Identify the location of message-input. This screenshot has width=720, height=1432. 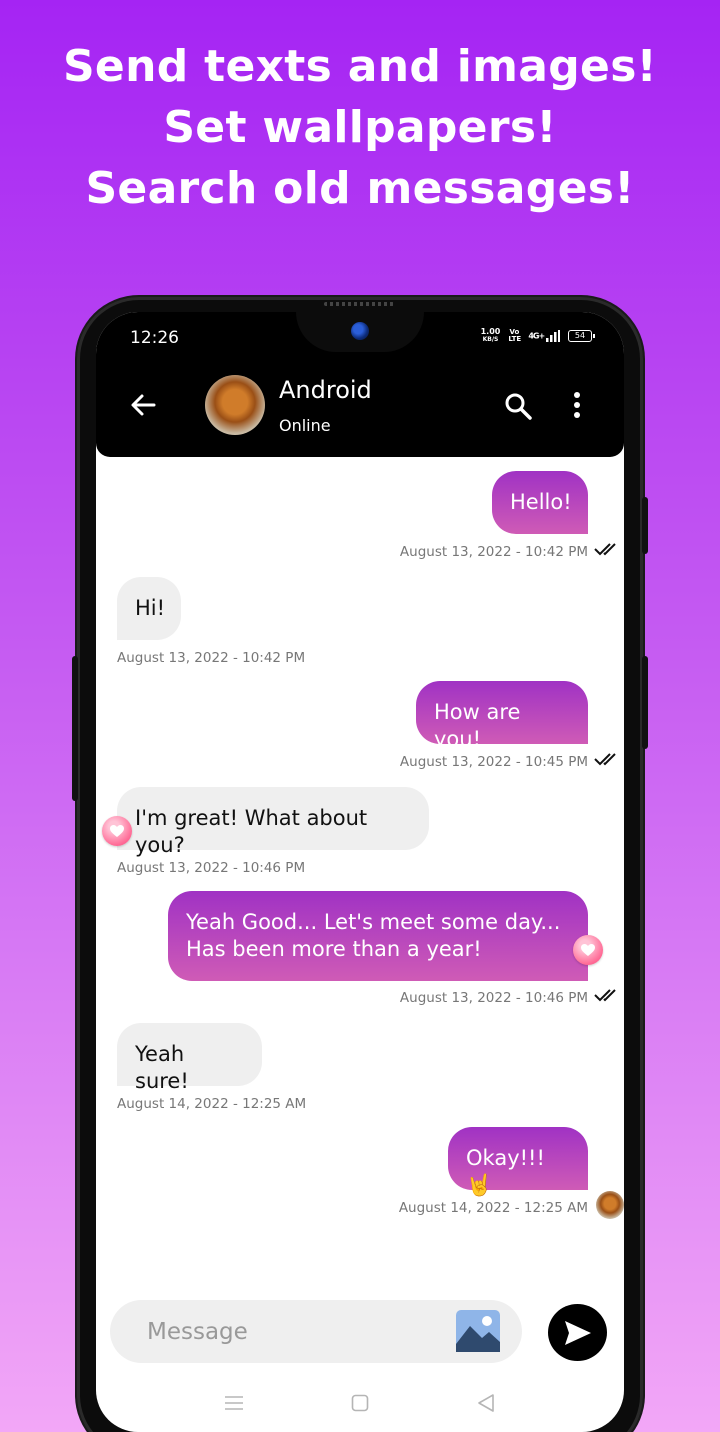
(297, 1331).